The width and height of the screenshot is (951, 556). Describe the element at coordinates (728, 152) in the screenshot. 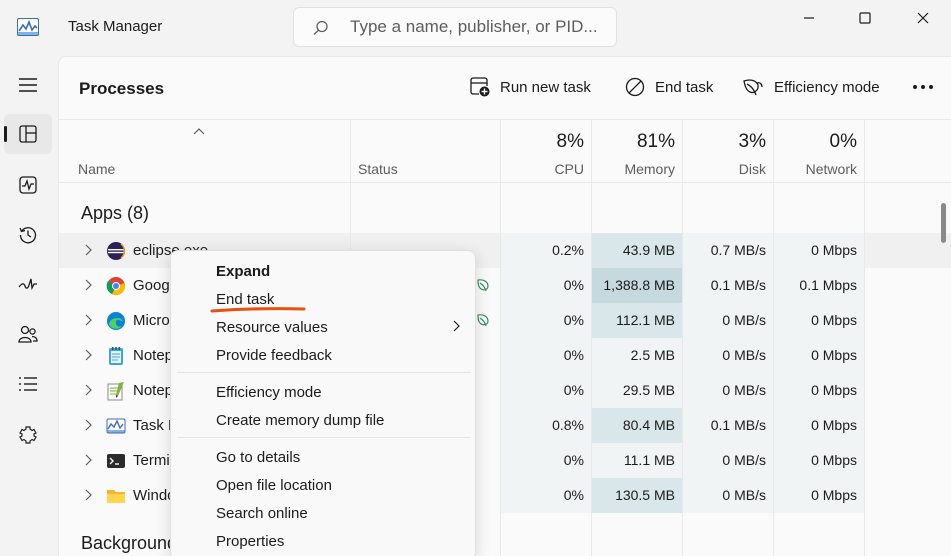

I see `column-disk: 3% Disk` at that location.